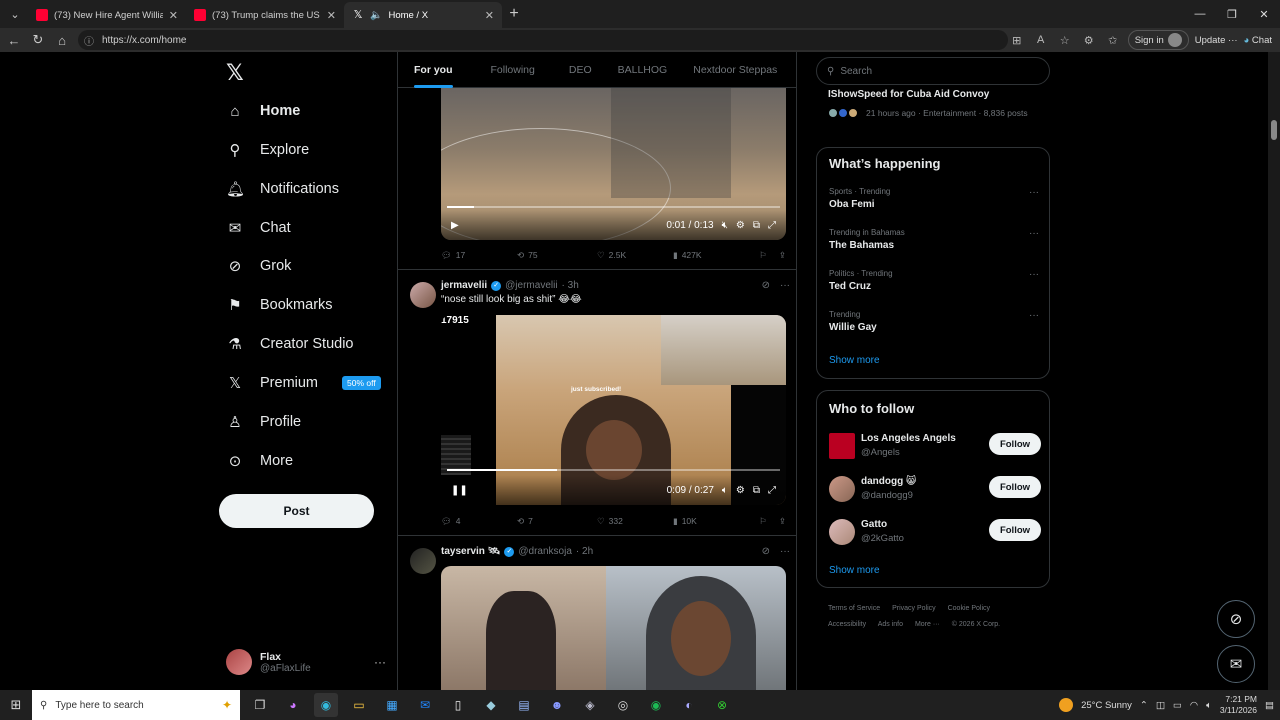 The width and height of the screenshot is (1280, 720). I want to click on nav-home: ⌂ Home, so click(263, 111).